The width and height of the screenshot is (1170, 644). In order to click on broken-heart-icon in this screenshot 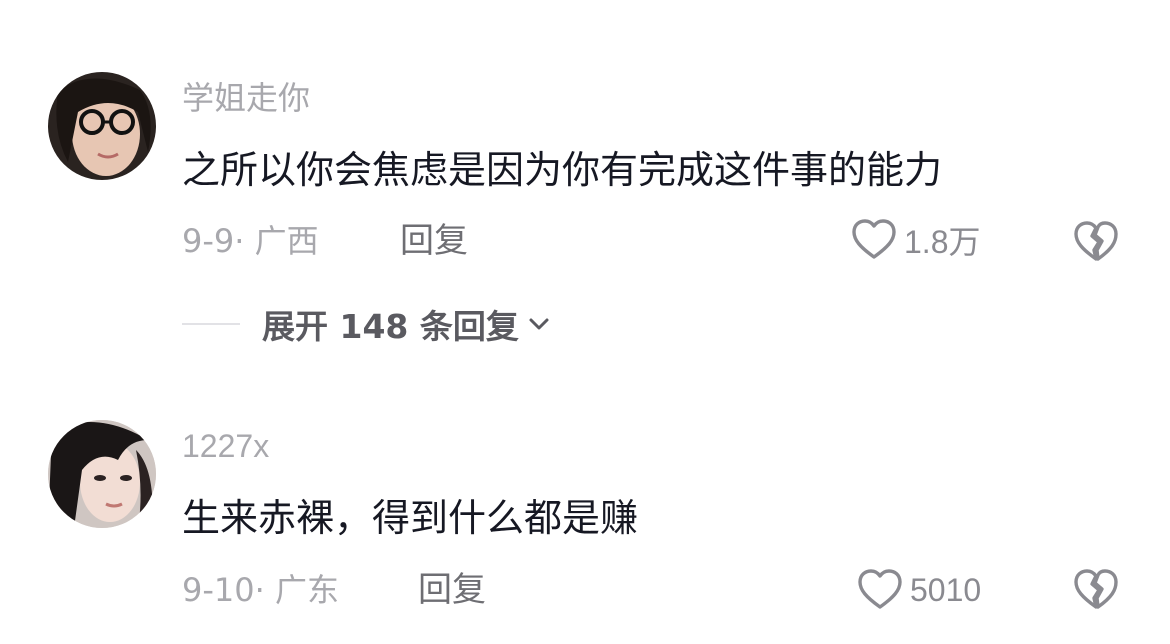, I will do `click(1096, 589)`.